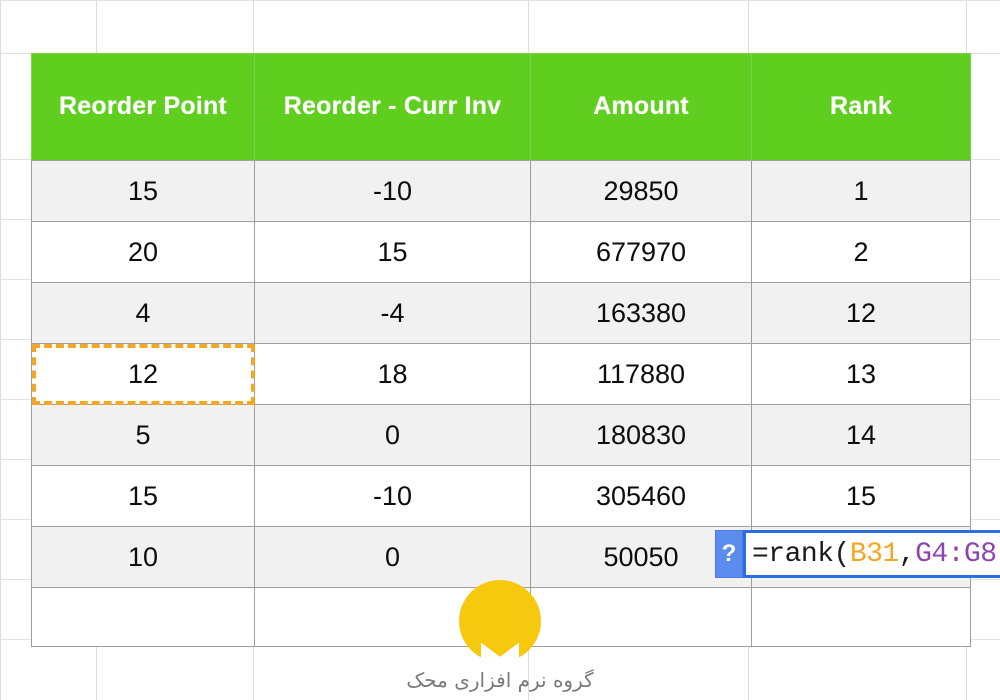 This screenshot has width=1000, height=700. I want to click on formula-input: =rank(B31, G4:G8, so click(871, 554).